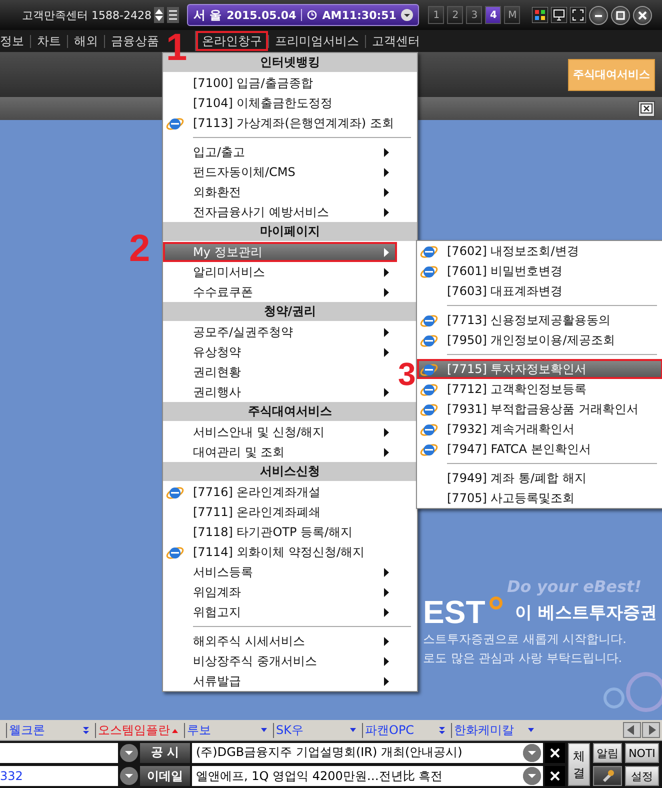 This screenshot has width=662, height=788. Describe the element at coordinates (455, 15) in the screenshot. I see `screen-tab: 2` at that location.